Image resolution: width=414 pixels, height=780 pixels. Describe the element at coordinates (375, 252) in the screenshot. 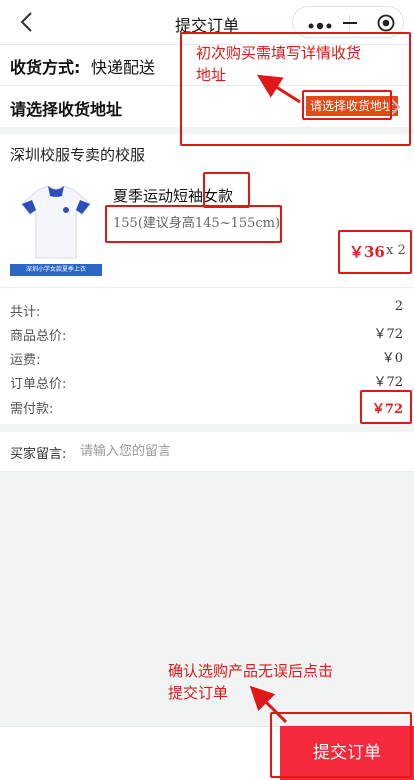

I see `annotation-box-price` at that location.